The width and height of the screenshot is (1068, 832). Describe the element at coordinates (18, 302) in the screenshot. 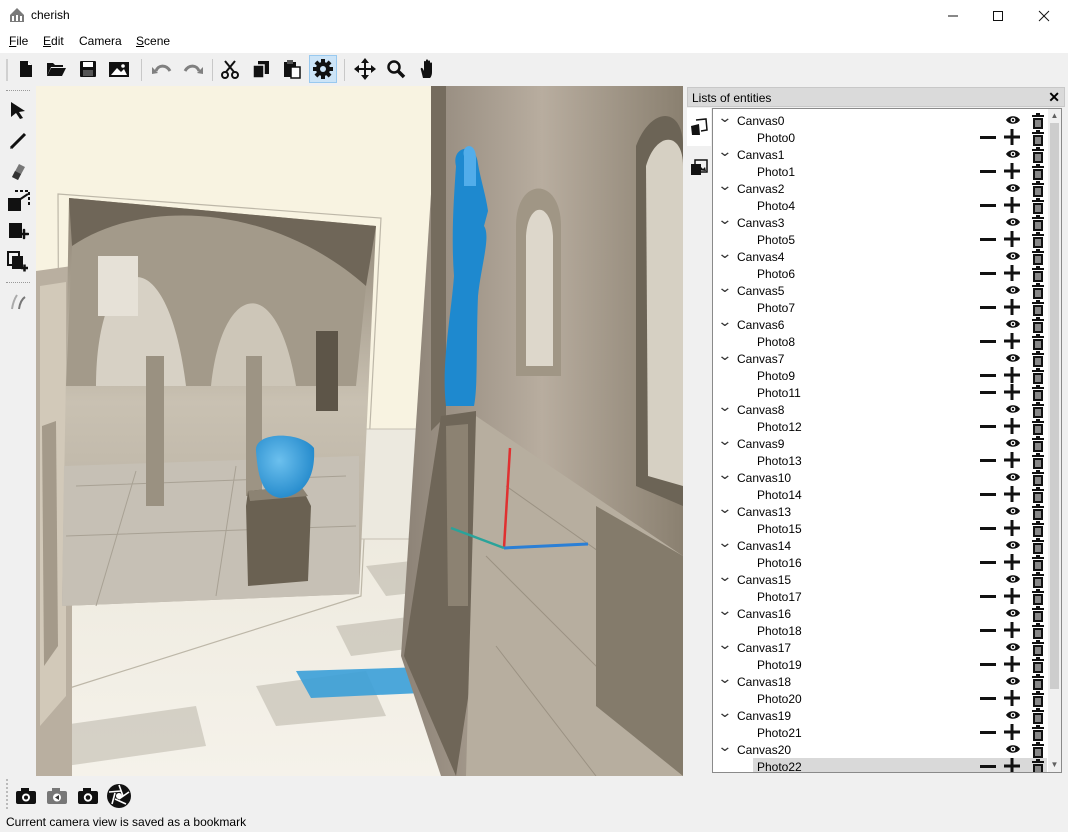

I see `stroke-curve-icon` at that location.